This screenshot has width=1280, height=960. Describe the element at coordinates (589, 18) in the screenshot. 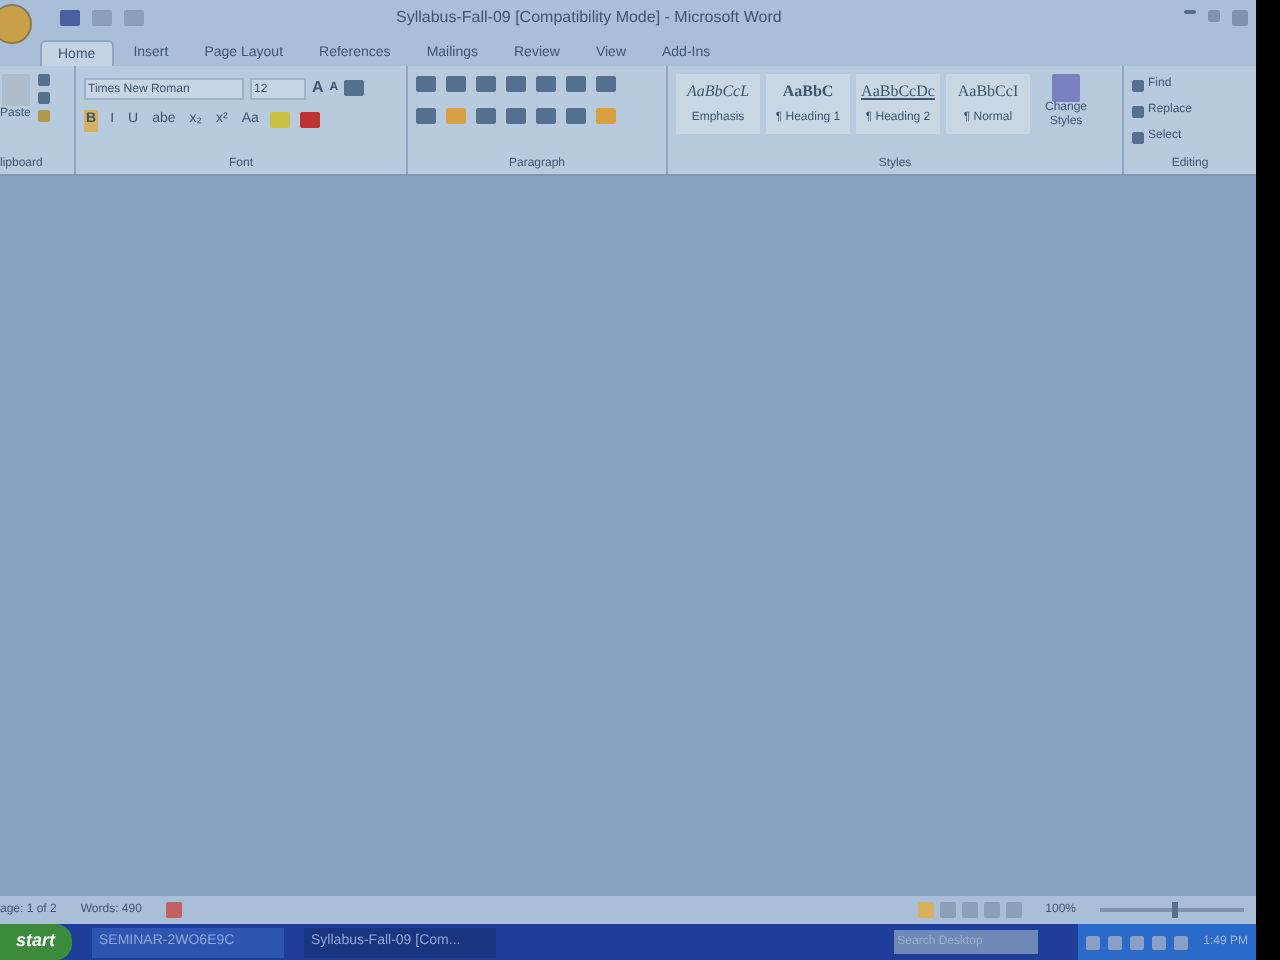

I see `window-title: Syllabus-Fall-09 [Compatibility Mode] - Microsoft Word` at that location.